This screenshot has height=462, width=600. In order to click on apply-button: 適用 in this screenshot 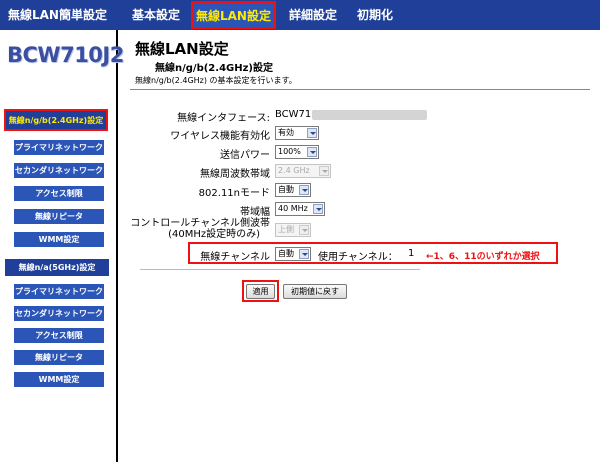, I will do `click(260, 291)`.